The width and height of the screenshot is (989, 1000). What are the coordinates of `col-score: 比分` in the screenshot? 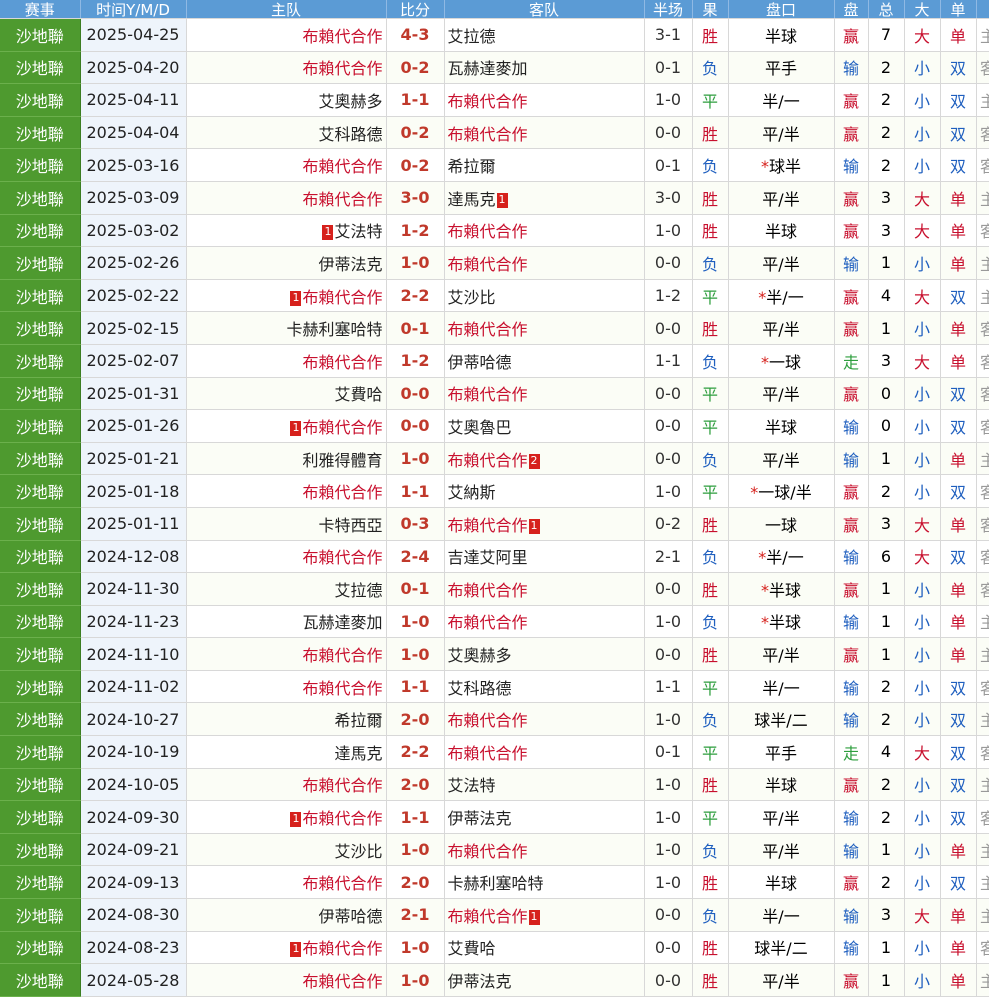 It's located at (415, 9).